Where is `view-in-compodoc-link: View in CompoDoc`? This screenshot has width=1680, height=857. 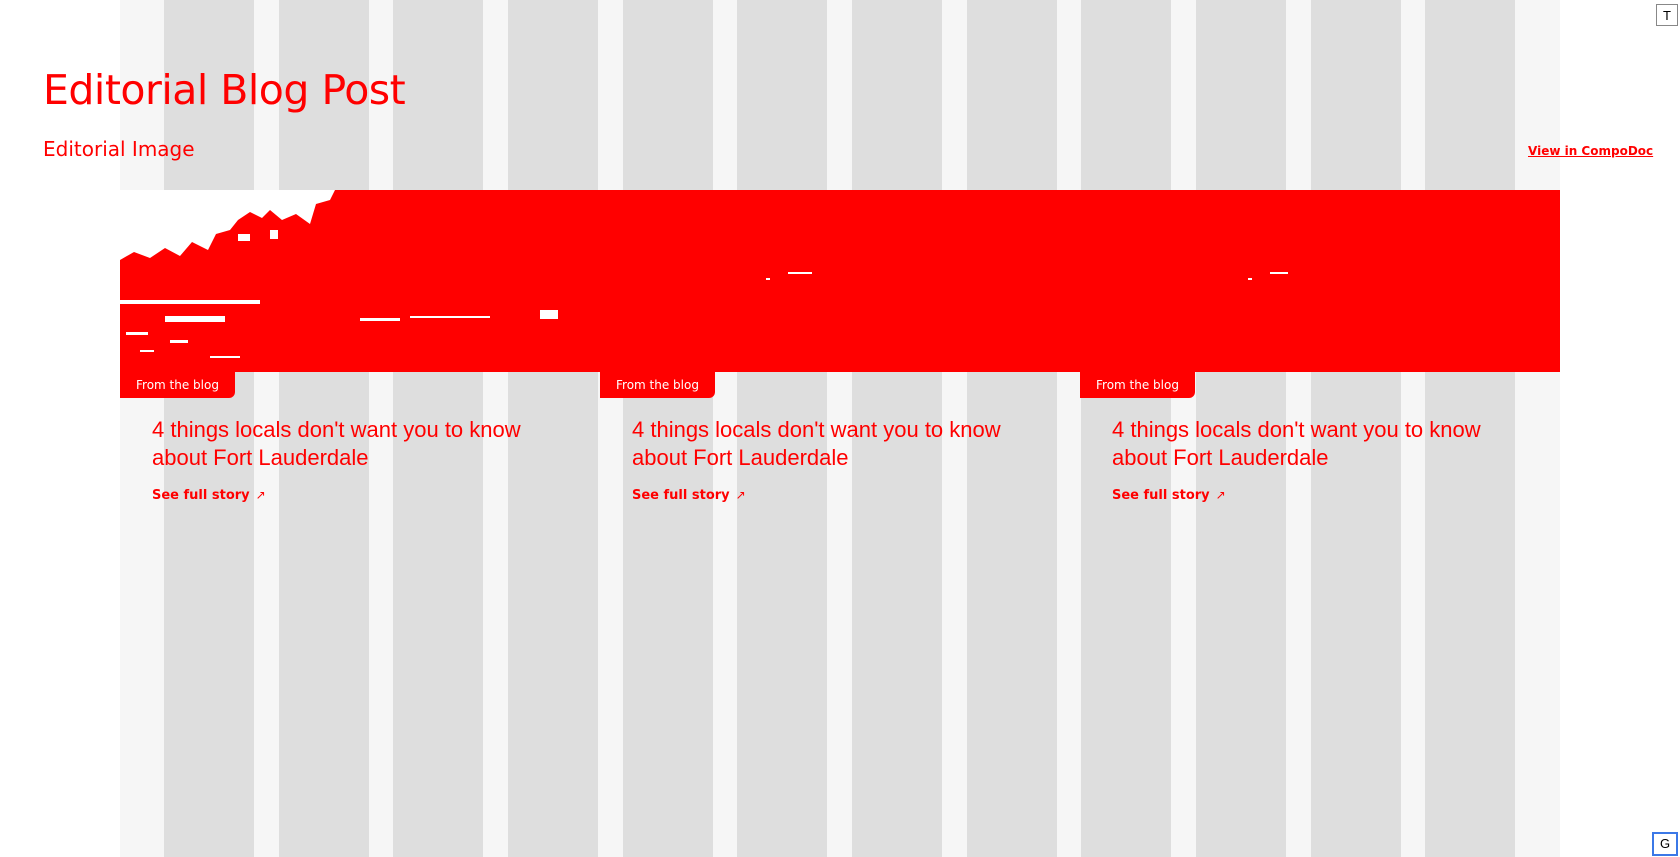
view-in-compodoc-link: View in CompoDoc is located at coordinates (1590, 151).